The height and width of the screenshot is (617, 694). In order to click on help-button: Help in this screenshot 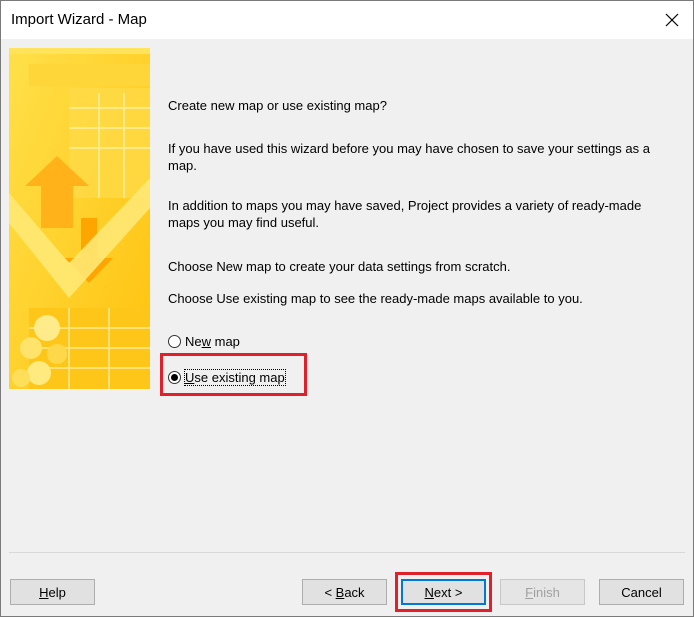, I will do `click(52, 592)`.